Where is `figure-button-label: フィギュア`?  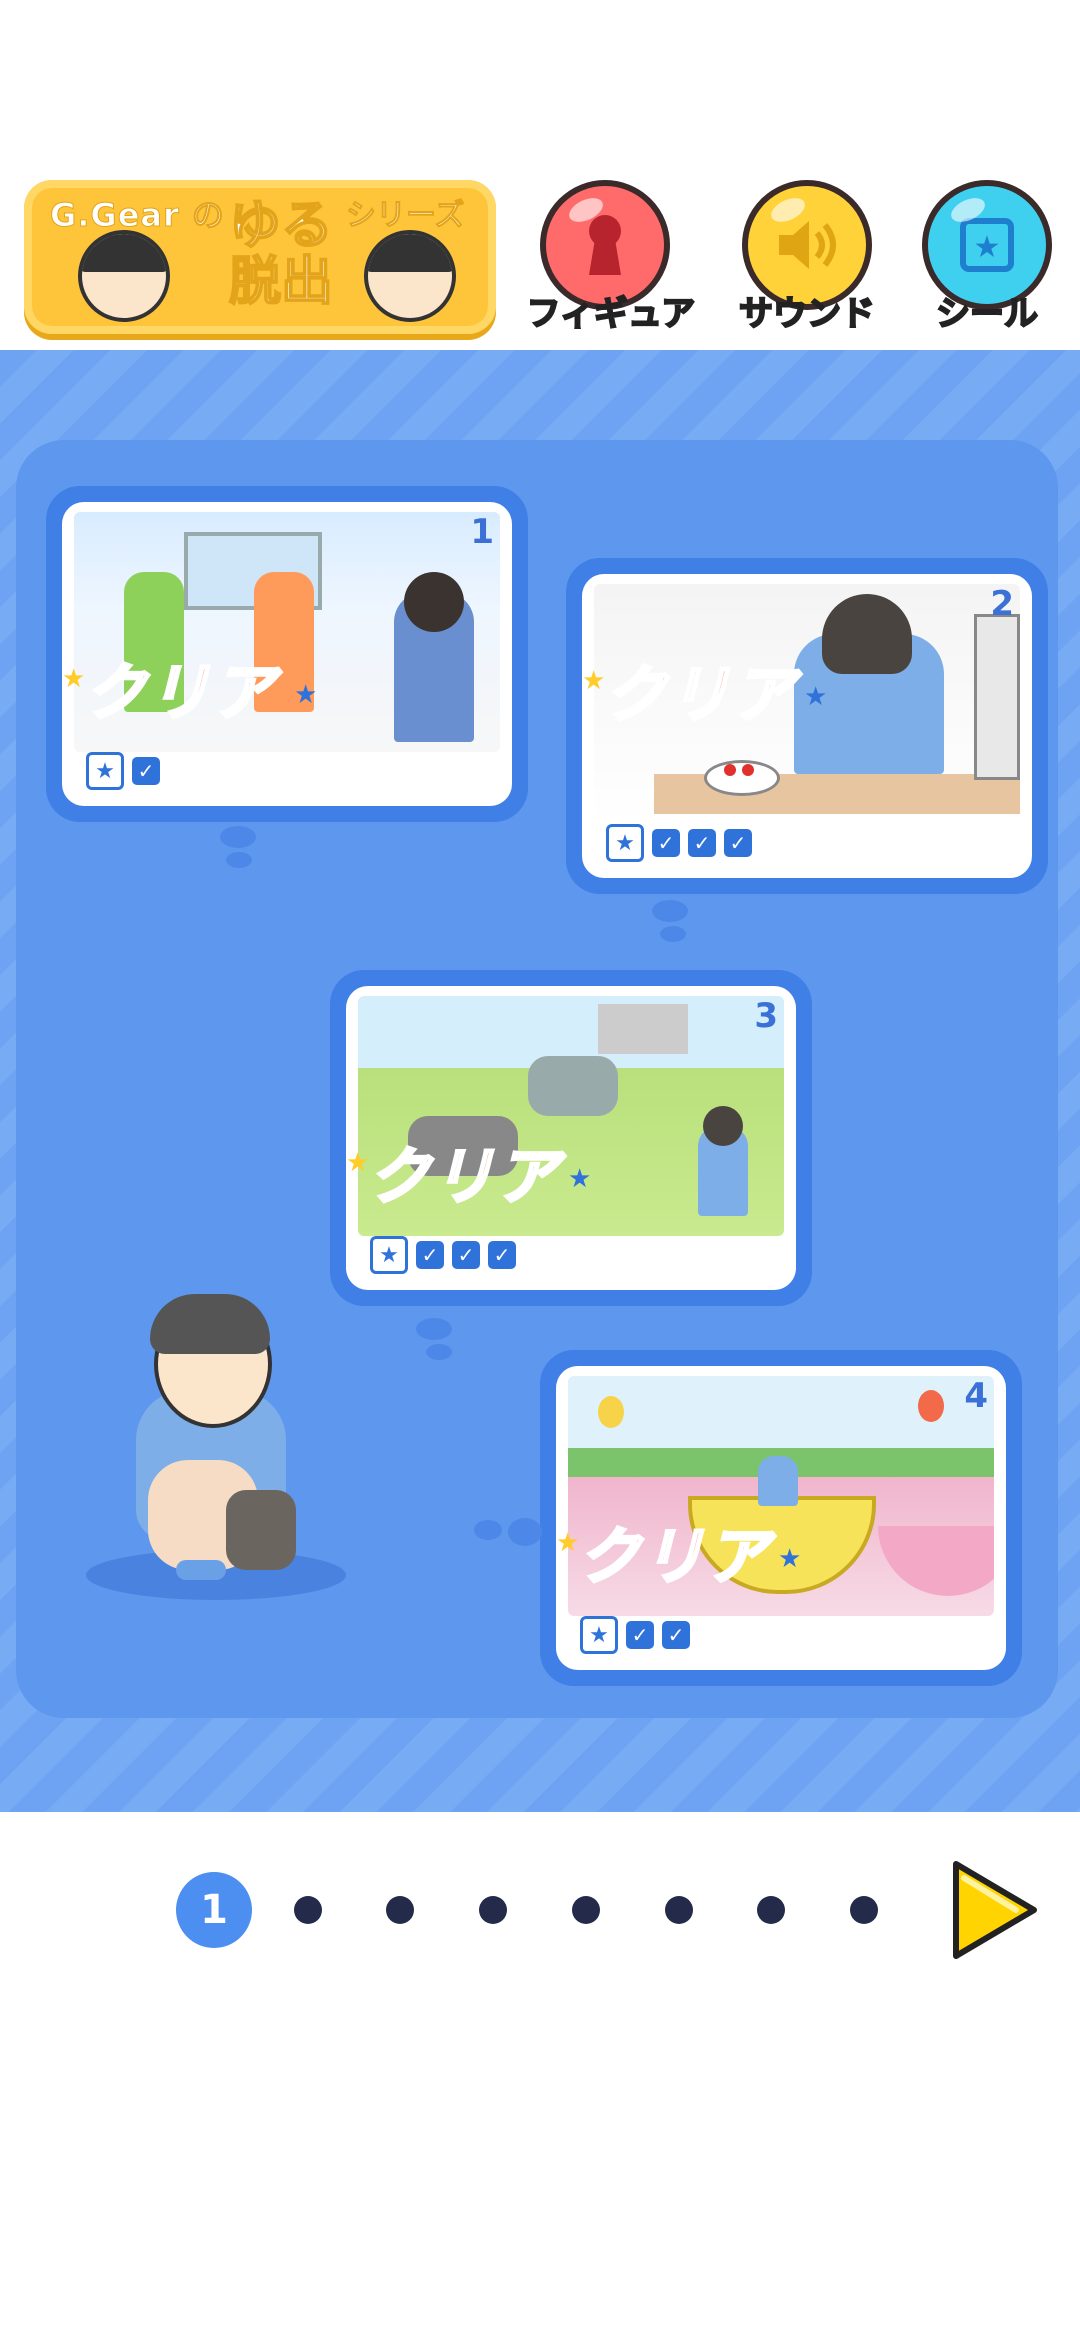
figure-button-label: フィギュア is located at coordinates (611, 314).